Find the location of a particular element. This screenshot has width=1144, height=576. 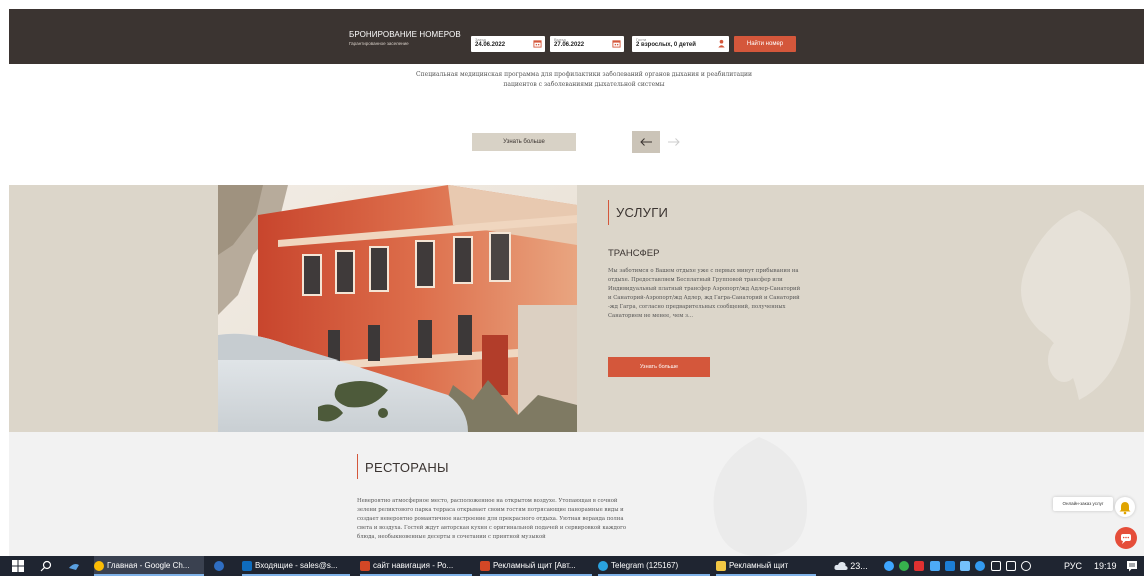

booking-subtitle: Гарантированное заселение is located at coordinates (379, 43).